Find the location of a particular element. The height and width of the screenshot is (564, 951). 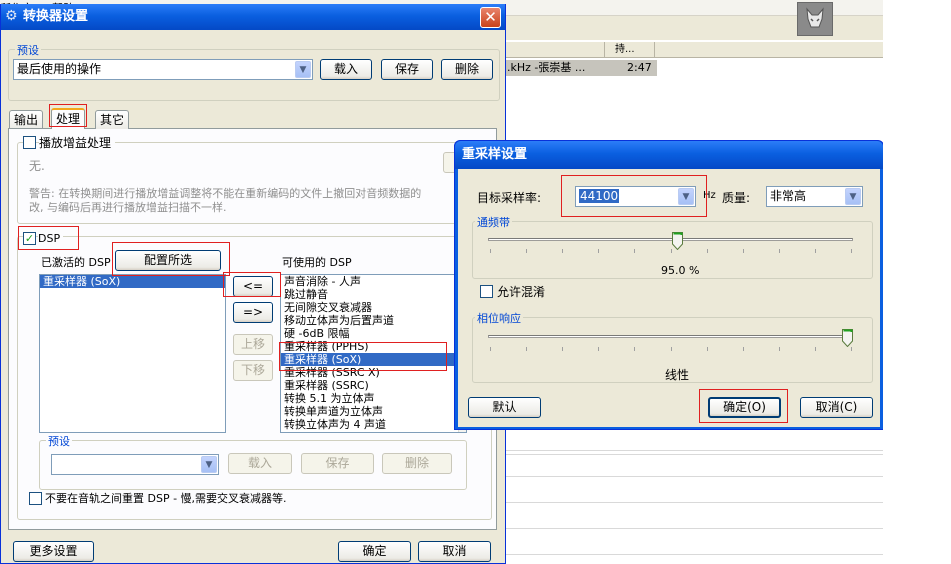

replaygain-checkbox is located at coordinates (29, 142).